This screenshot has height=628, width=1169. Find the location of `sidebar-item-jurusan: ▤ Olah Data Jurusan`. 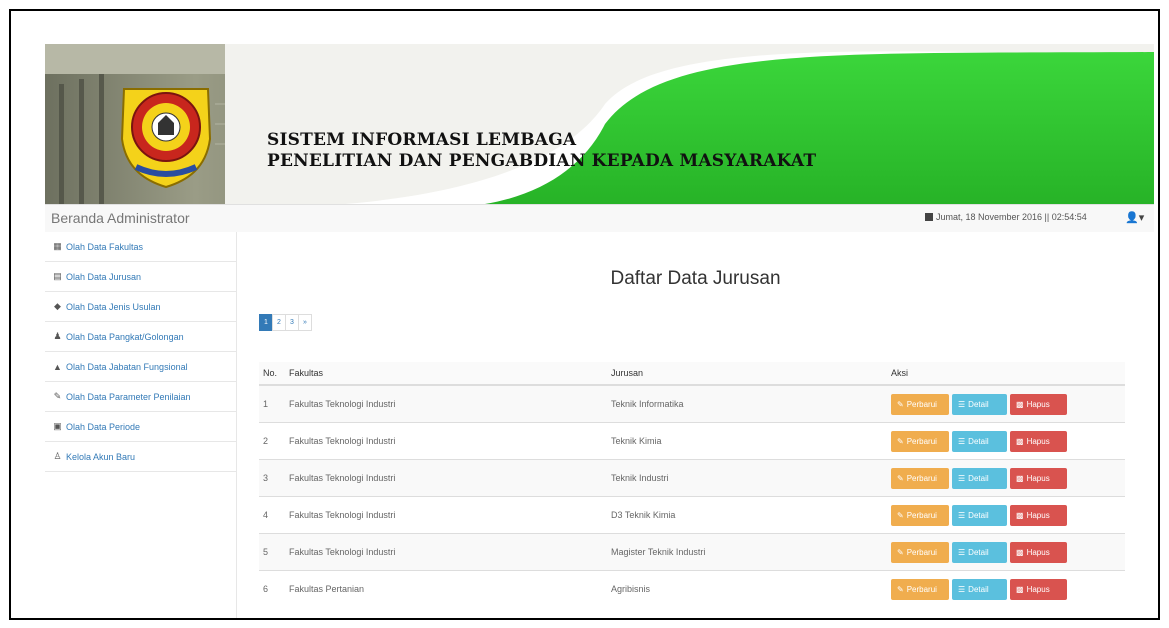

sidebar-item-jurusan: ▤ Olah Data Jurusan is located at coordinates (140, 277).